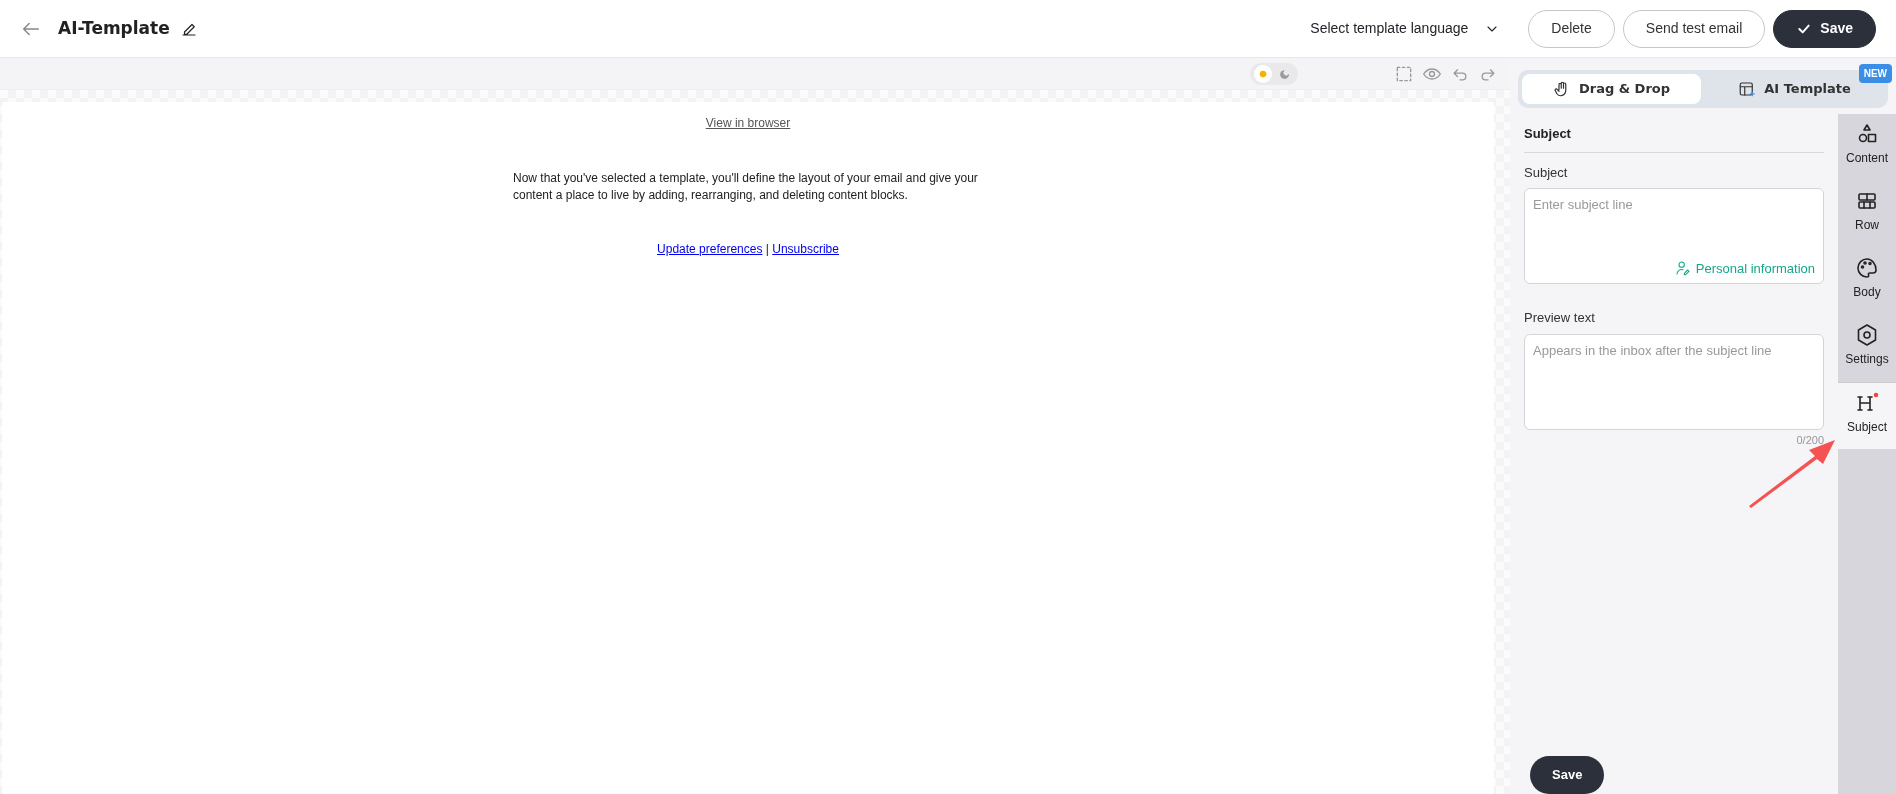 The image size is (1896, 794). What do you see at coordinates (1694, 28) in the screenshot?
I see `header-button: Send test email` at bounding box center [1694, 28].